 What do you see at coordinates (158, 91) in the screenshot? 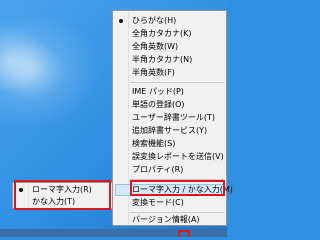
I see `menu-item-label: IME パッド(P)` at bounding box center [158, 91].